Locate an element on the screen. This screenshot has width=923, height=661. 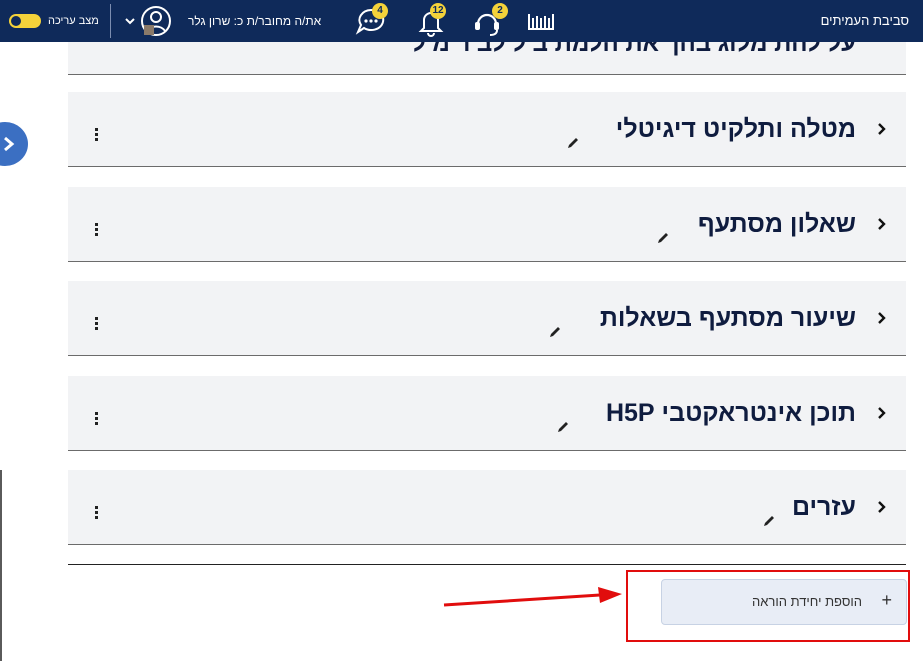
annotation-arrow-icon is located at coordinates (532, 597).